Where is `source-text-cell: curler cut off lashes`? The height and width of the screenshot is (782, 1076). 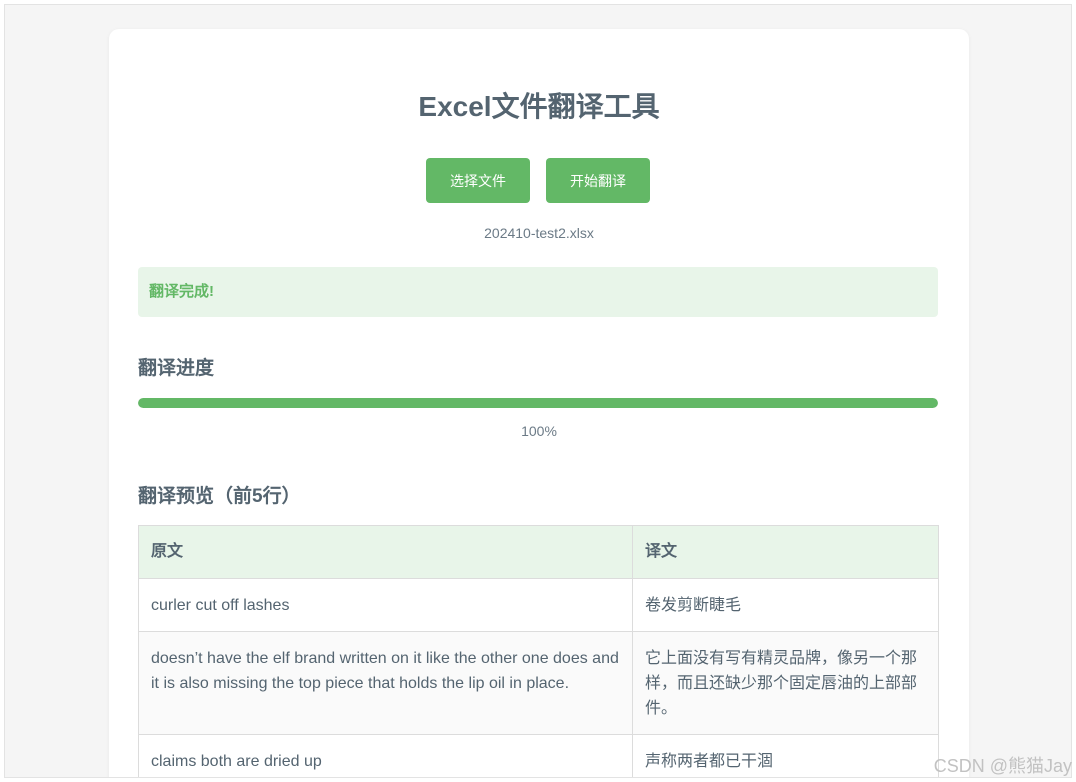
source-text-cell: curler cut off lashes is located at coordinates (385, 605).